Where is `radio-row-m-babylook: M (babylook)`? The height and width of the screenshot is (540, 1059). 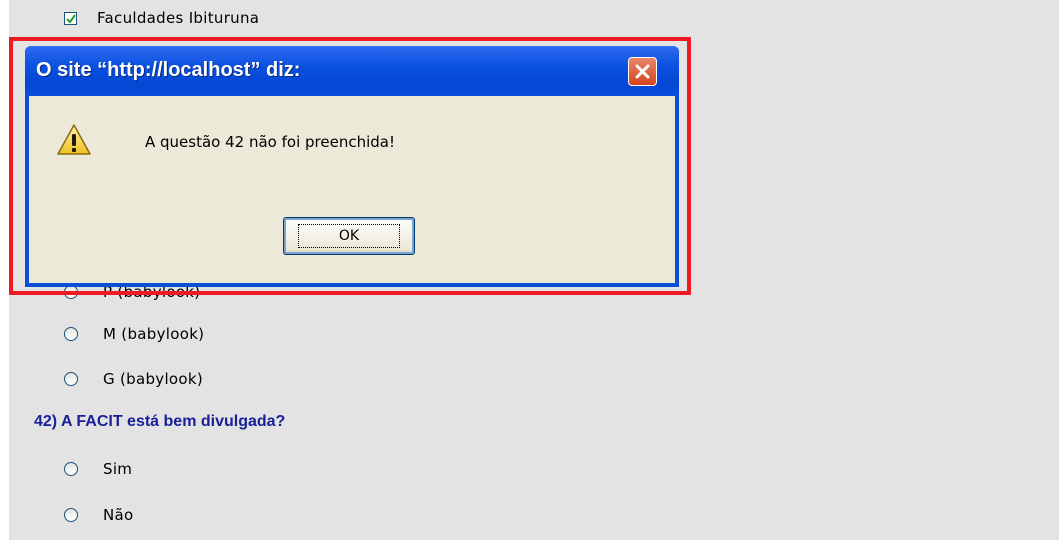 radio-row-m-babylook: M (babylook) is located at coordinates (134, 334).